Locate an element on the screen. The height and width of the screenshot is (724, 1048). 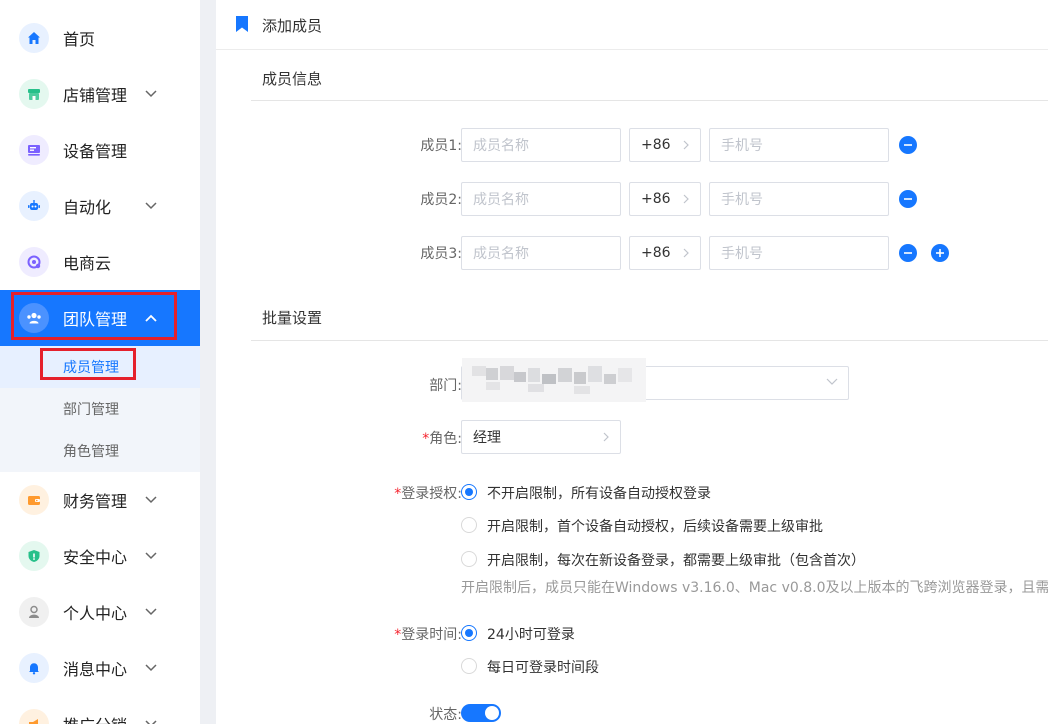
sidebar-subitem-label: 角色管理 is located at coordinates (91, 452).